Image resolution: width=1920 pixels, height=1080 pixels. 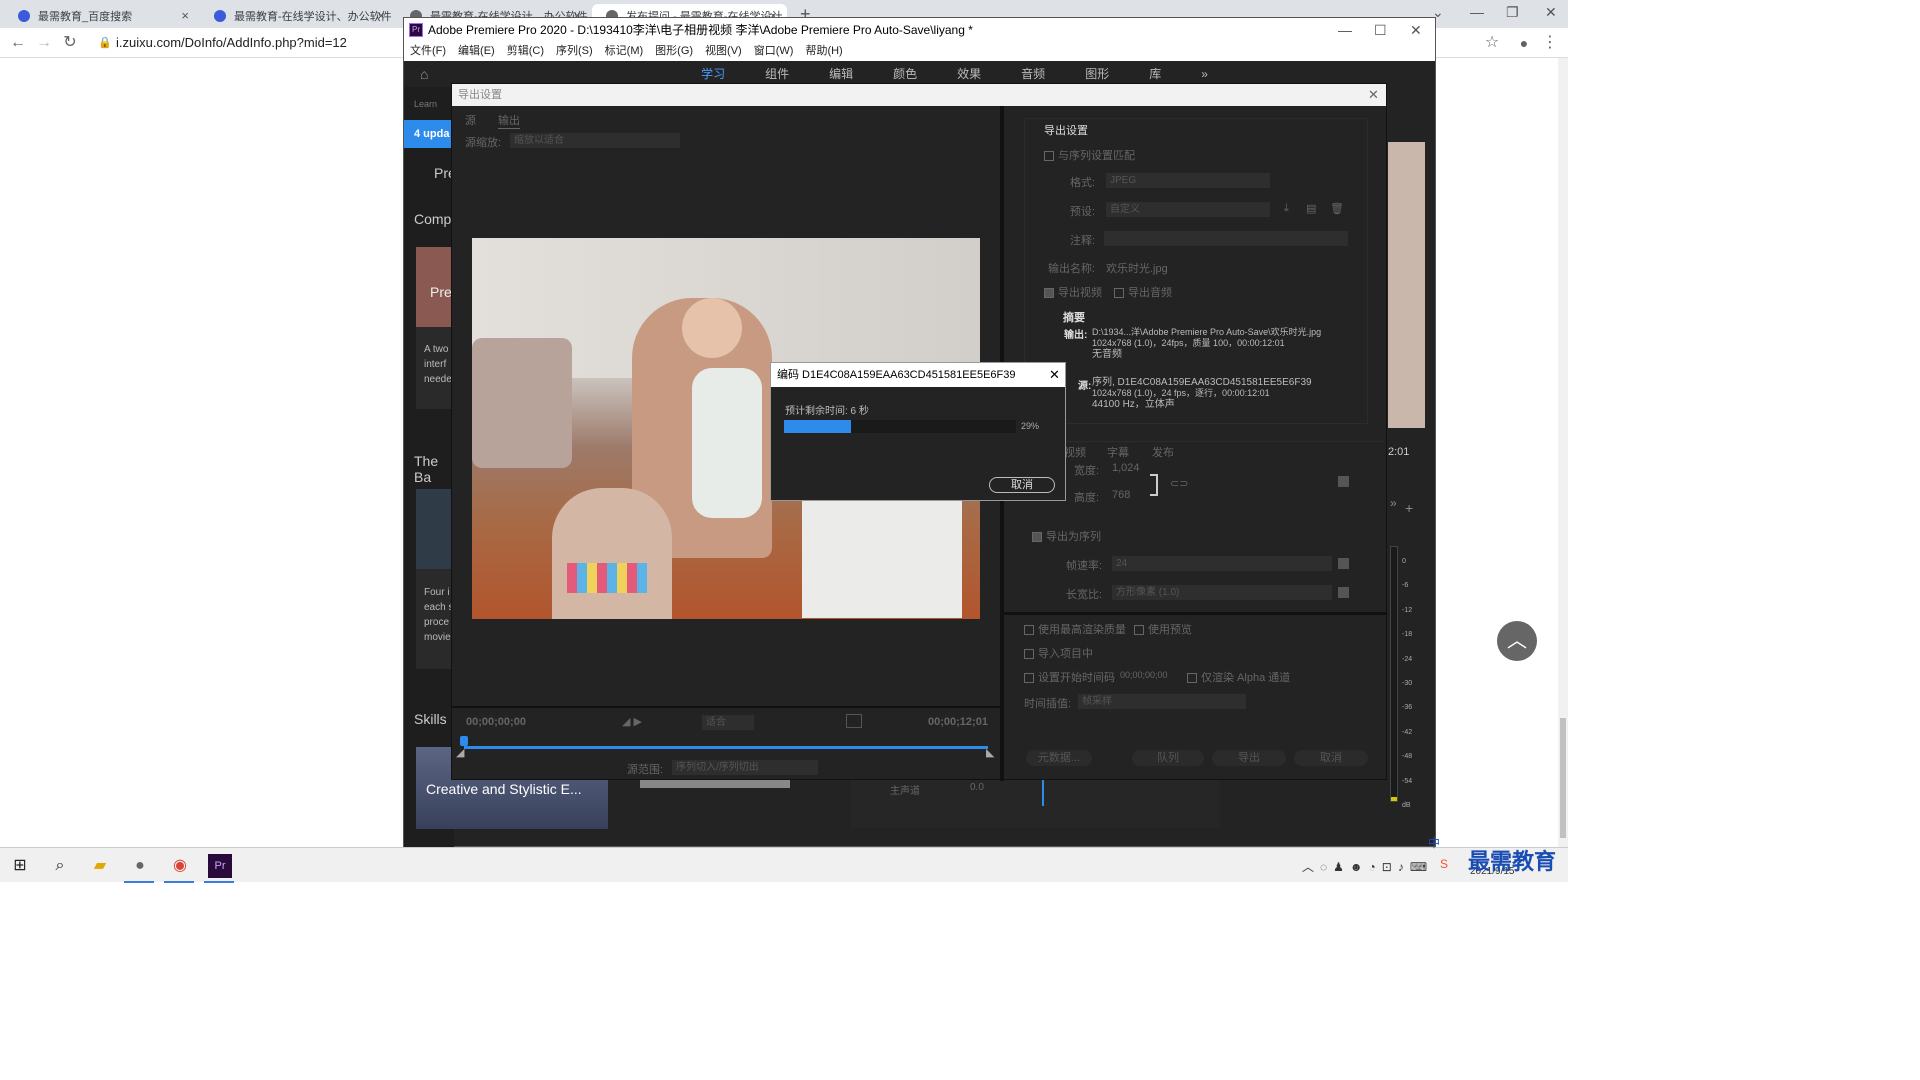 I want to click on timecode-end: 00;00;12;01, so click(x=958, y=722).